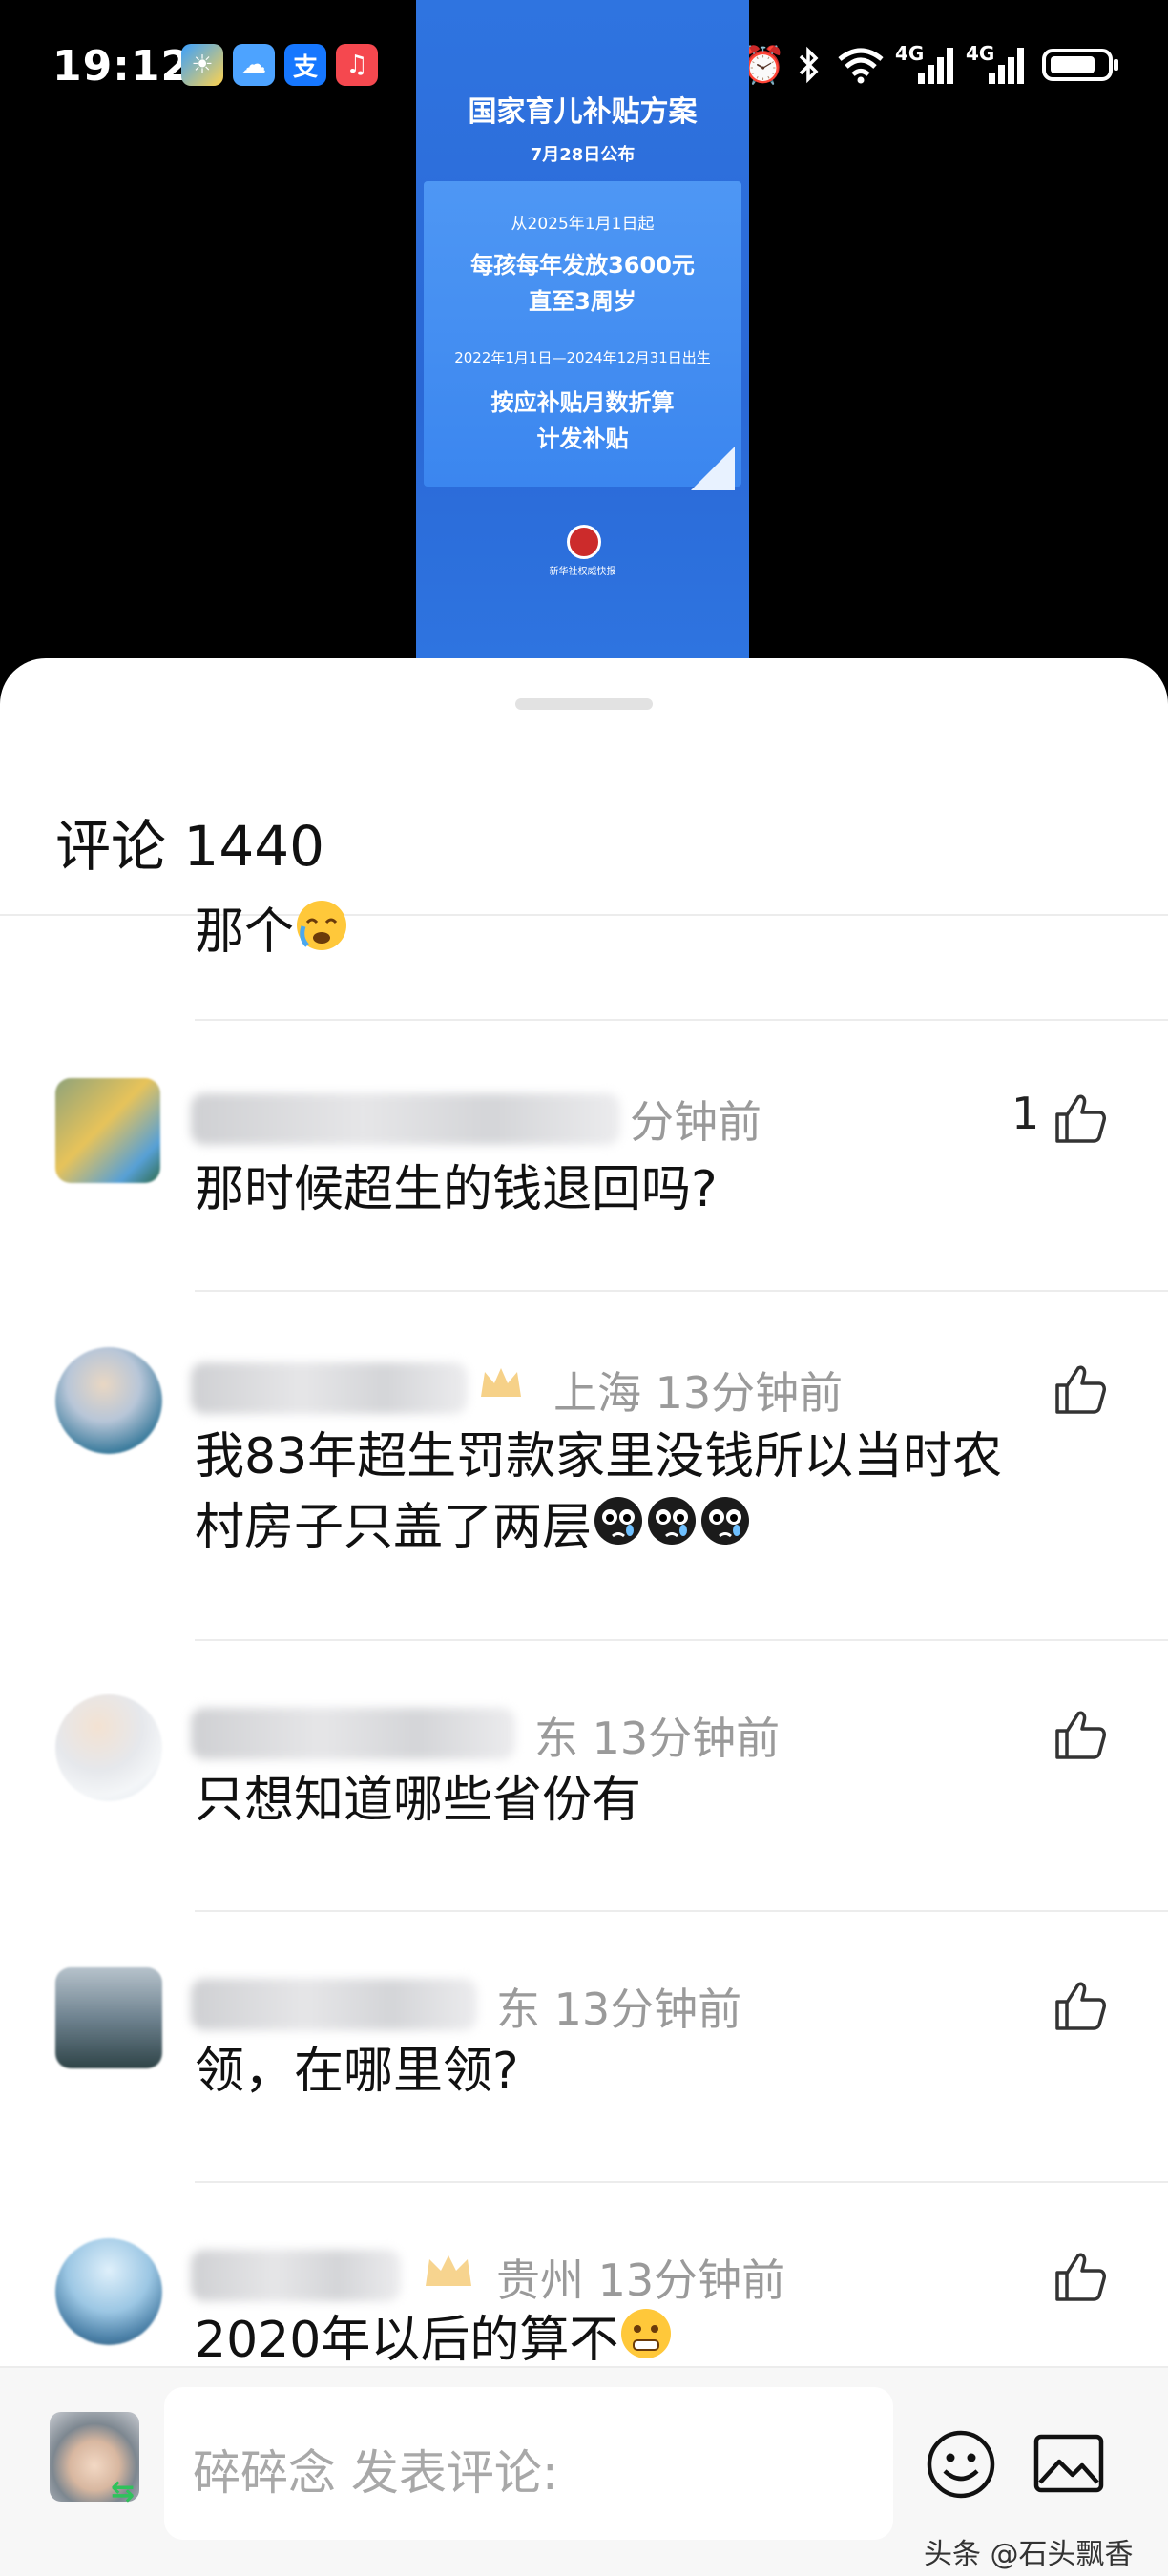 The image size is (1168, 2576). I want to click on poster-line3: 直至3周岁, so click(582, 301).